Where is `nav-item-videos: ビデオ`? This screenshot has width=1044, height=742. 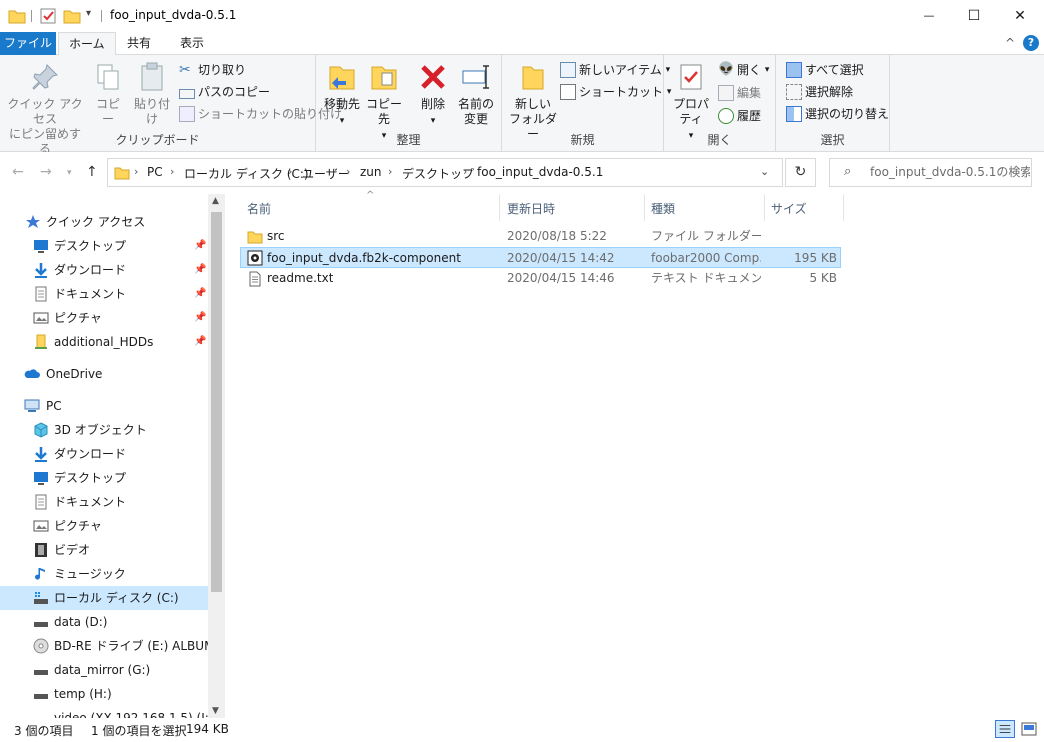
nav-item-videos: ビデオ is located at coordinates (104, 550).